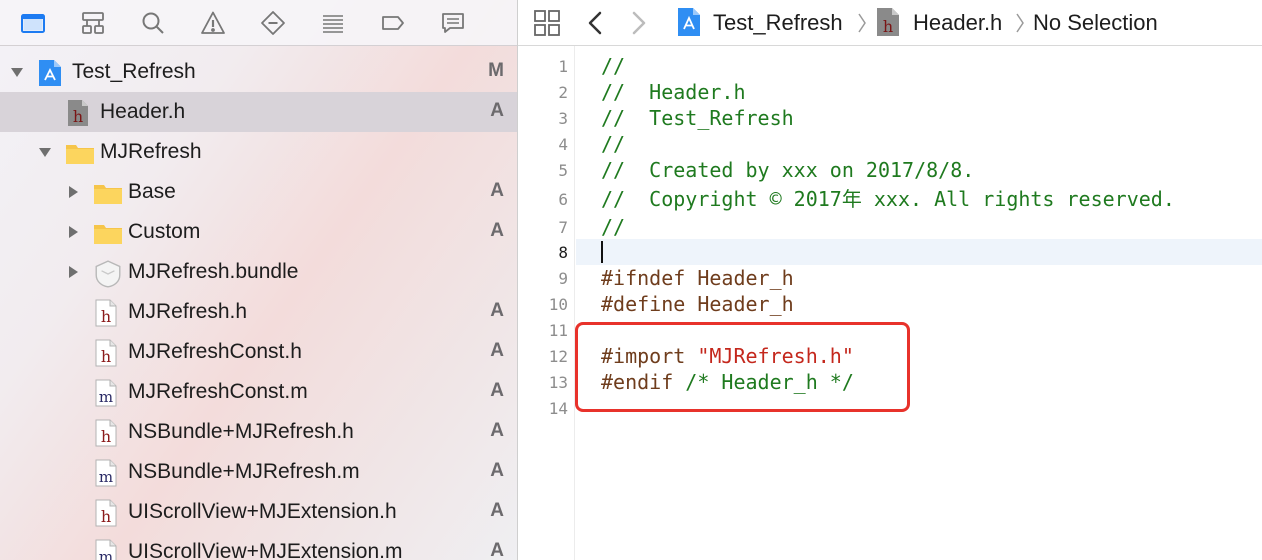 The width and height of the screenshot is (1262, 560). Describe the element at coordinates (218, 391) in the screenshot. I see `tree-row-label: MJRefreshConst.m` at that location.